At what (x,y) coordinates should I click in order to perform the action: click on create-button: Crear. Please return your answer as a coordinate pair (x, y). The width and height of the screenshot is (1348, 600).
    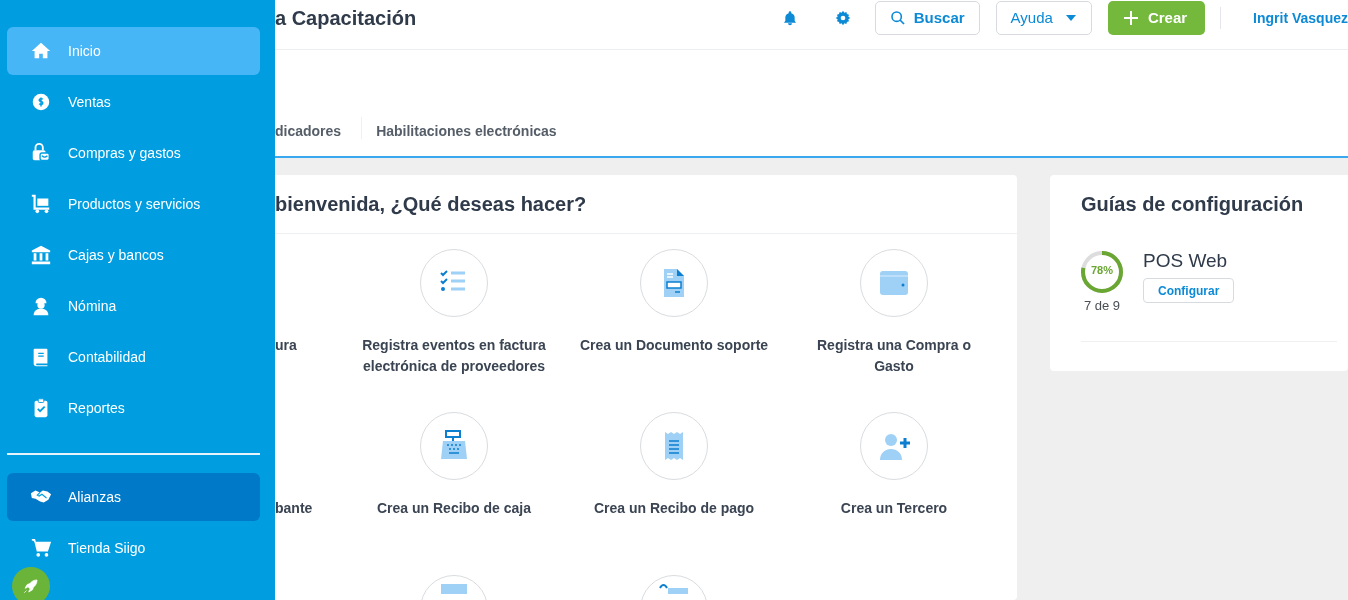
    Looking at the image, I should click on (1156, 17).